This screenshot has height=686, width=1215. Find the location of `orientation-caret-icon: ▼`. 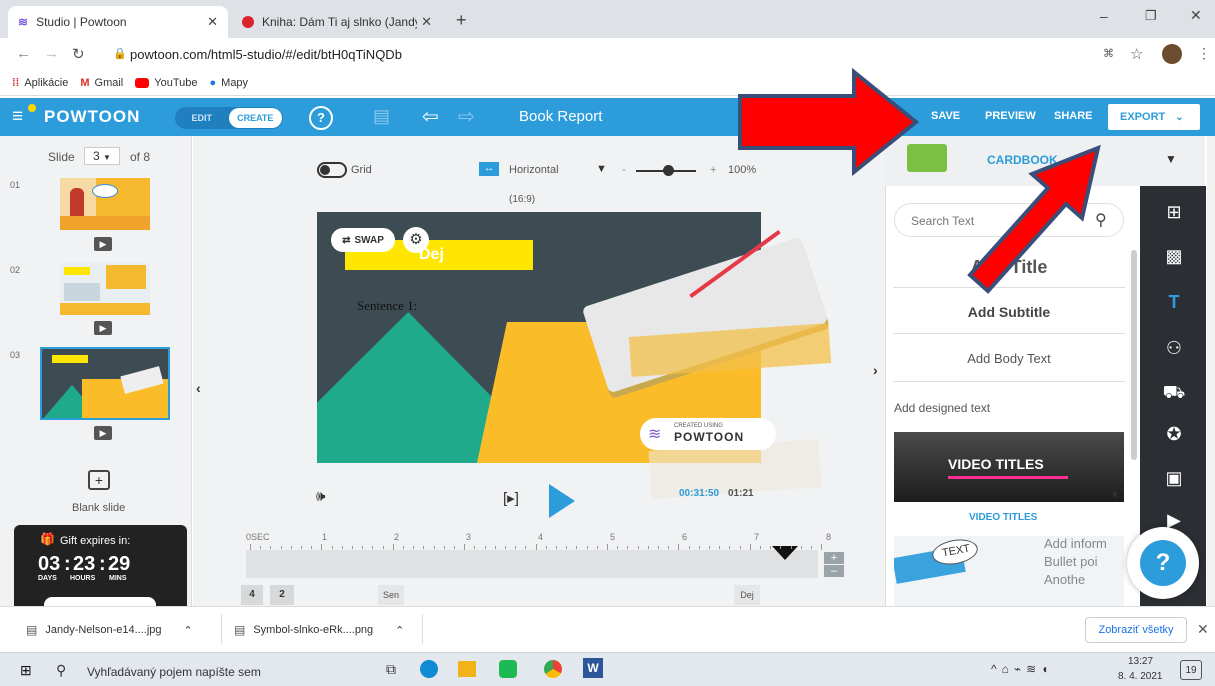

orientation-caret-icon: ▼ is located at coordinates (601, 169).